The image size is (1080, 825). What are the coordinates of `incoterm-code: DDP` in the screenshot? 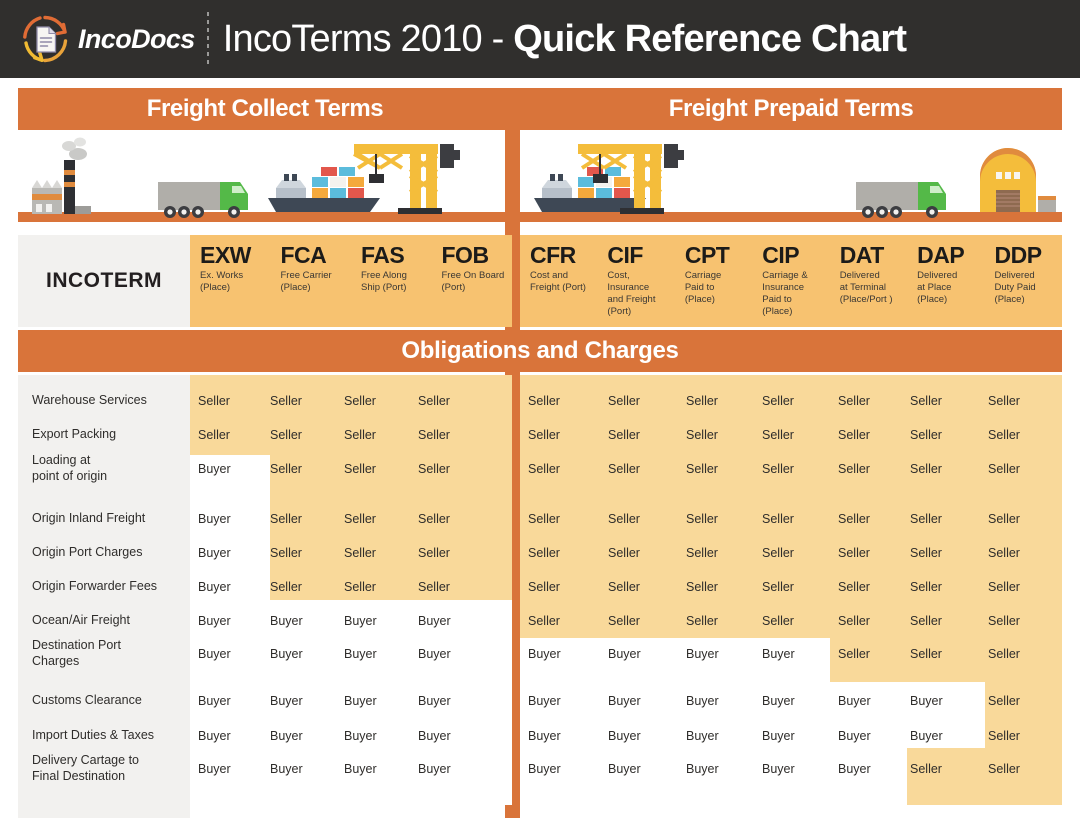 It's located at (1018, 255).